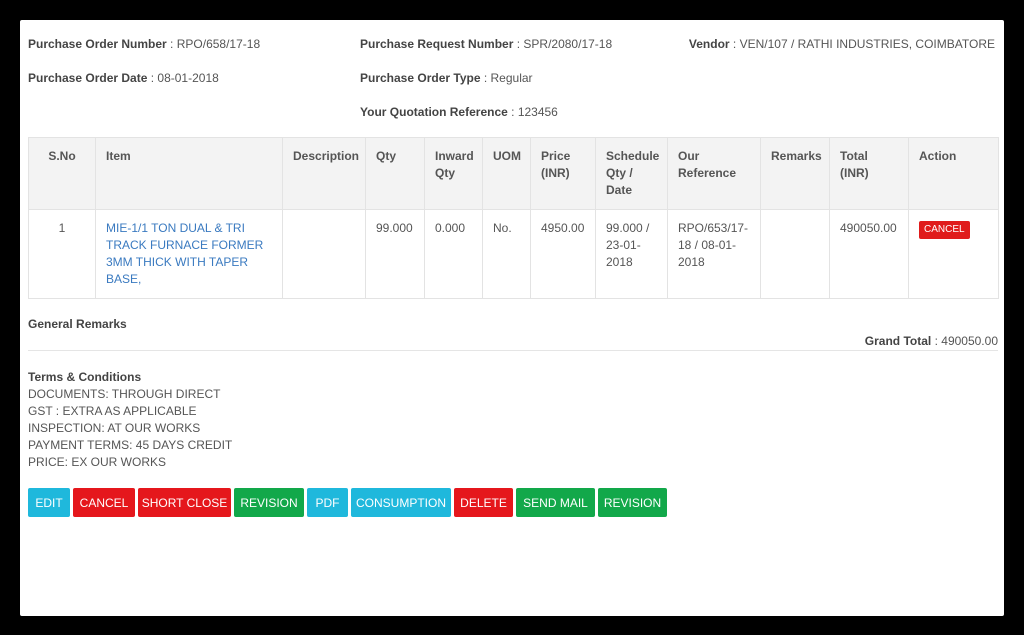 The height and width of the screenshot is (635, 1024). I want to click on cell-remarks, so click(795, 254).